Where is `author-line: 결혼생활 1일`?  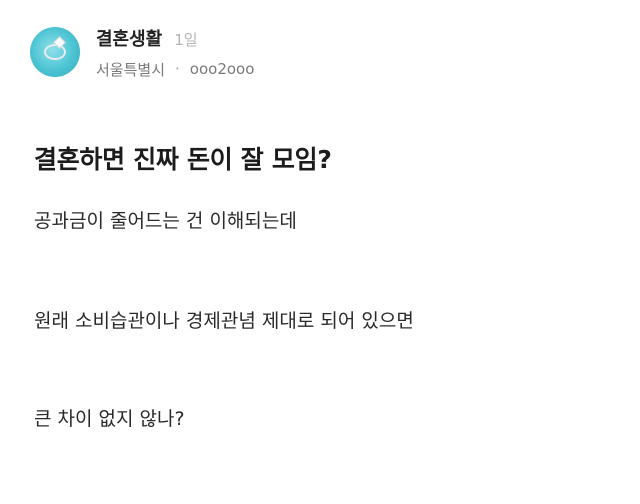
author-line: 결혼생활 1일 is located at coordinates (175, 38).